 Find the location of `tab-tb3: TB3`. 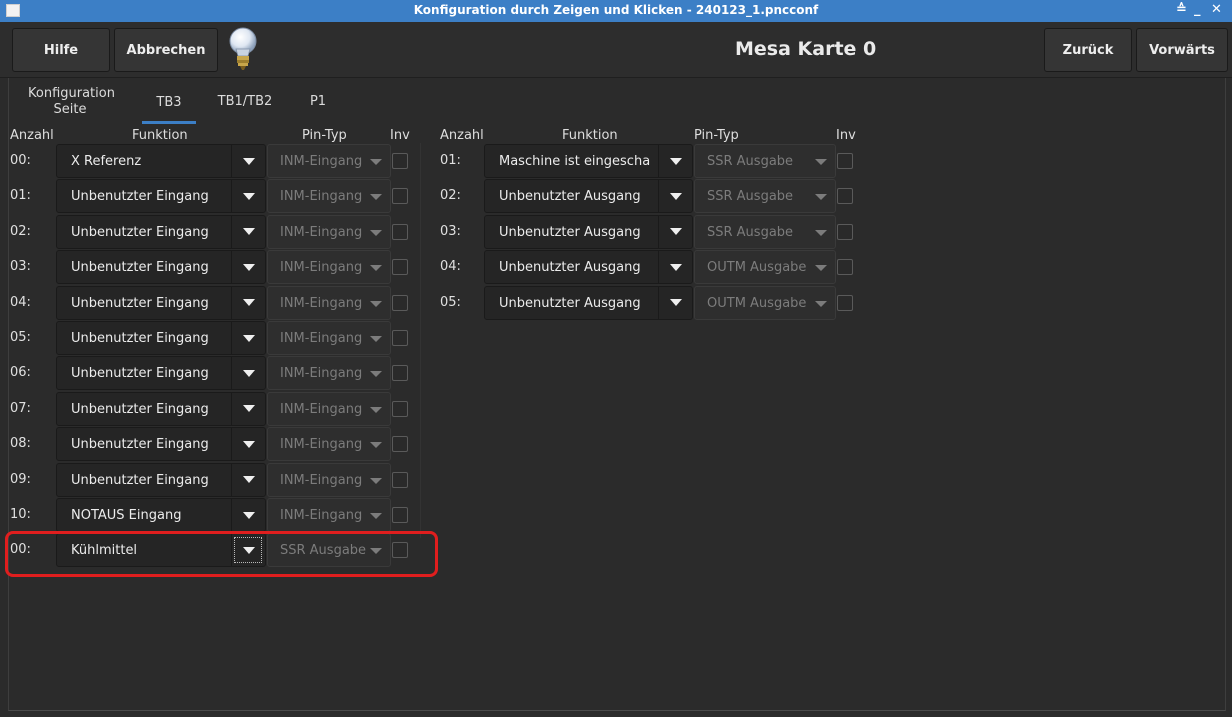

tab-tb3: TB3 is located at coordinates (169, 102).